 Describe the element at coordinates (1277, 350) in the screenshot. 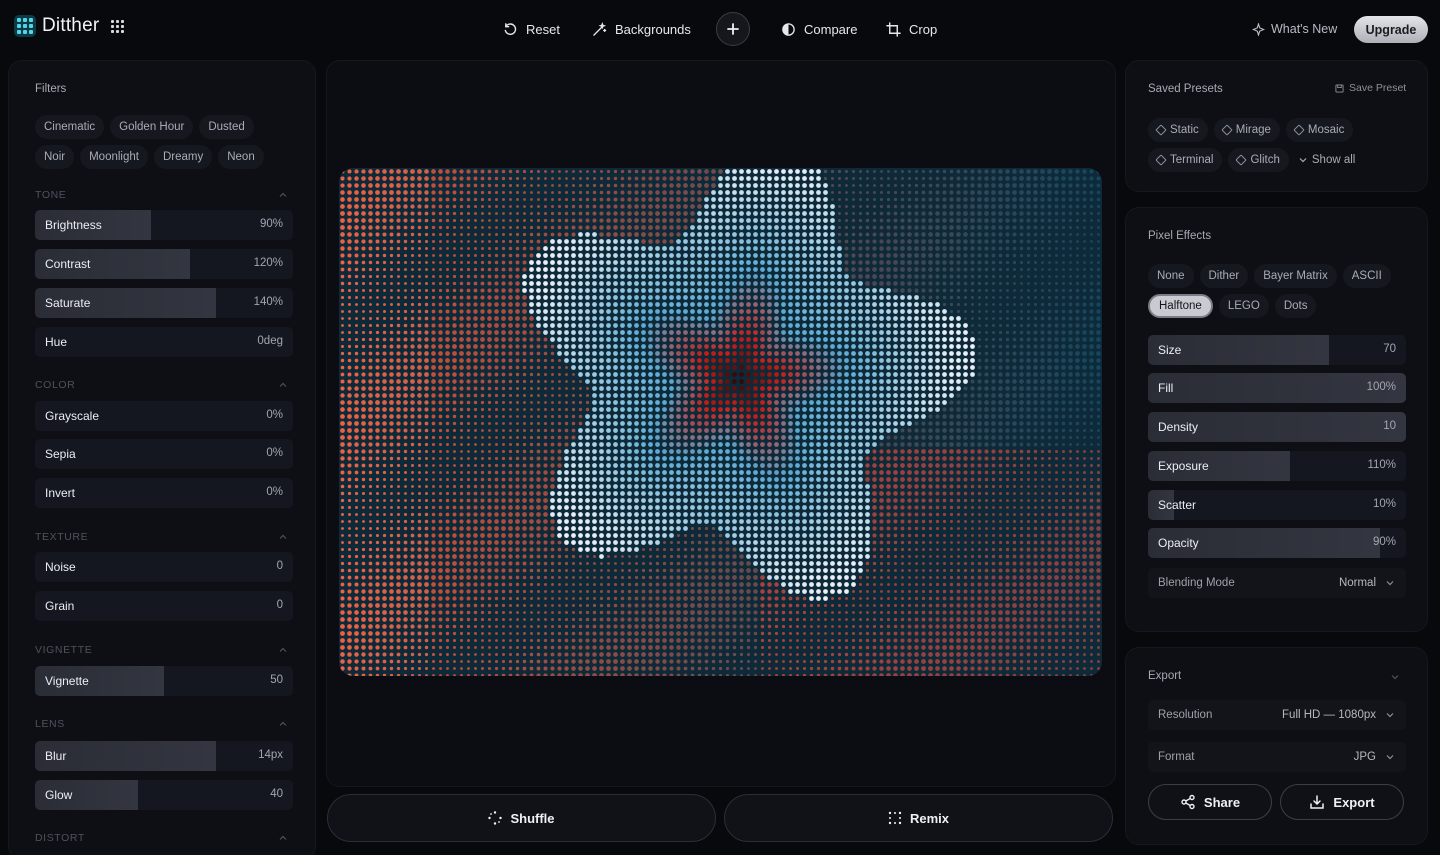

I see `size-slider: Size 70` at that location.